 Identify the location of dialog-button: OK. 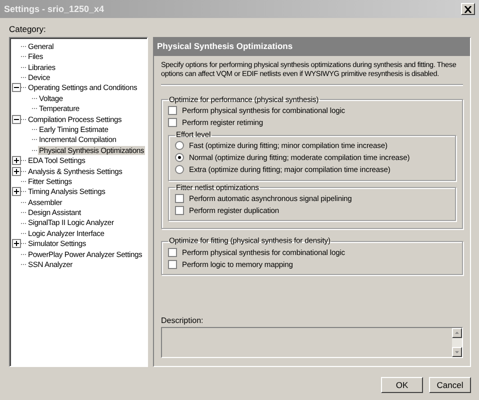
(402, 385).